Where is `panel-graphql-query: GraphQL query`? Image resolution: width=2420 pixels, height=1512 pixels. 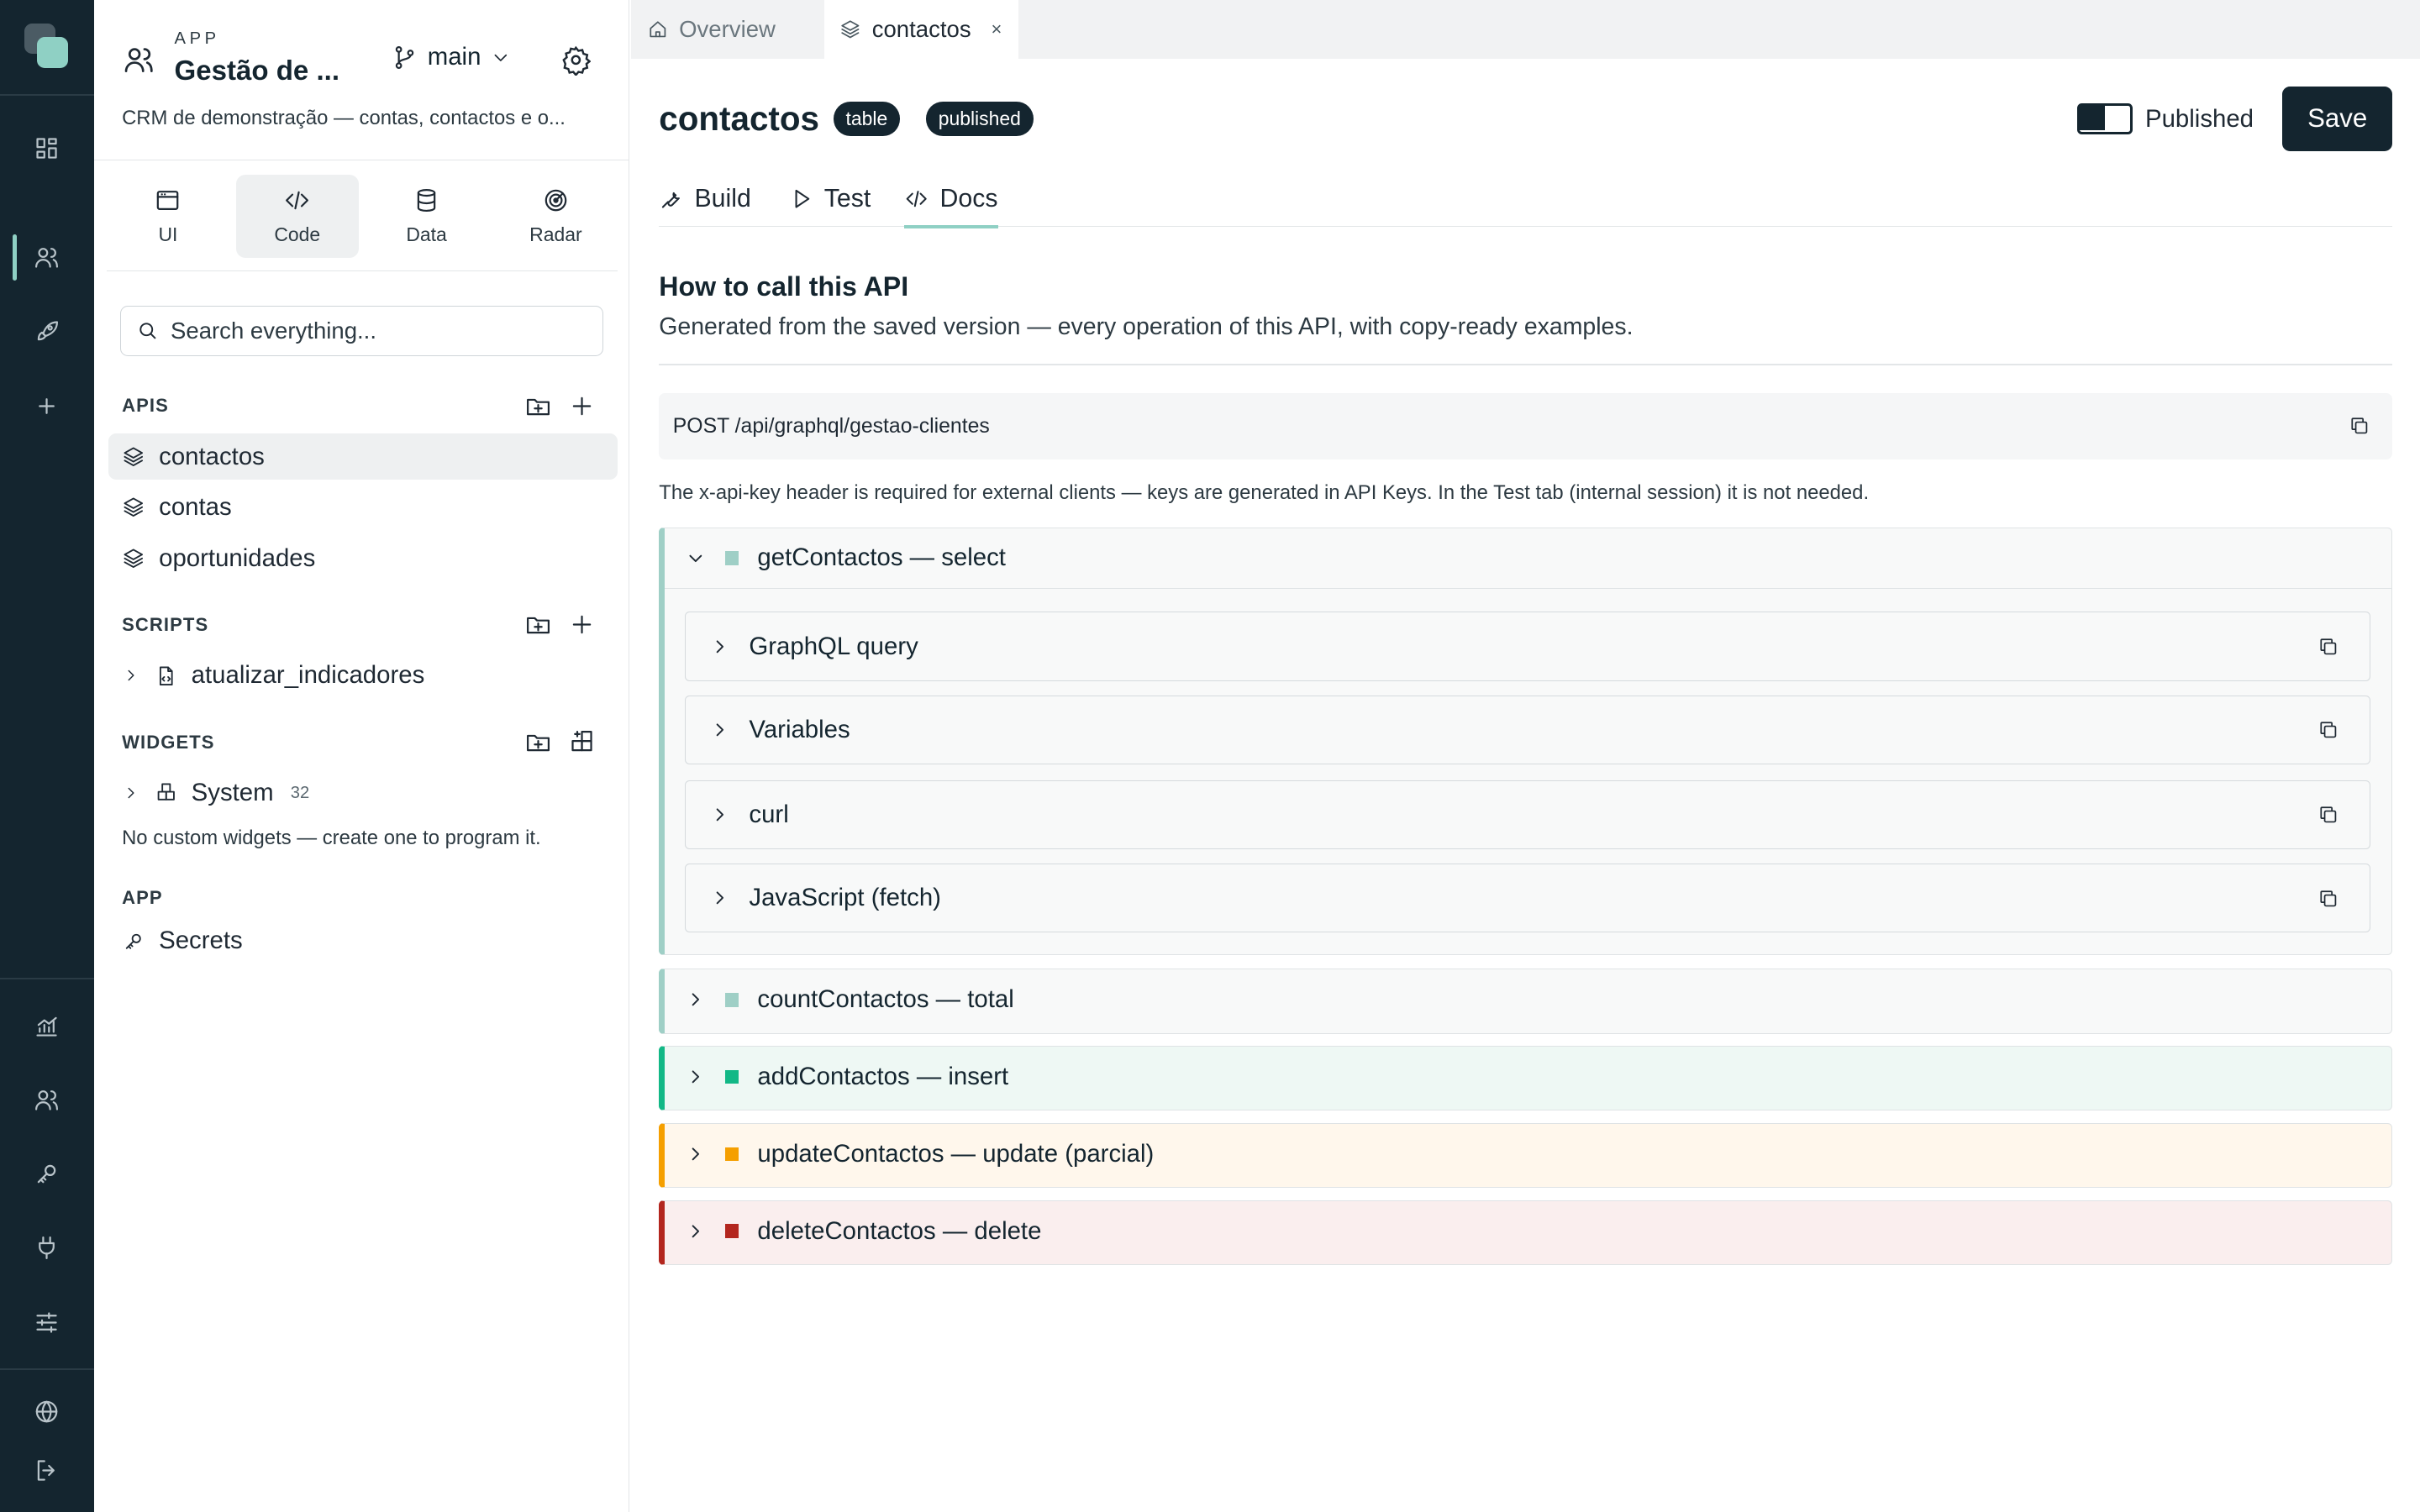 panel-graphql-query: GraphQL query is located at coordinates (1528, 646).